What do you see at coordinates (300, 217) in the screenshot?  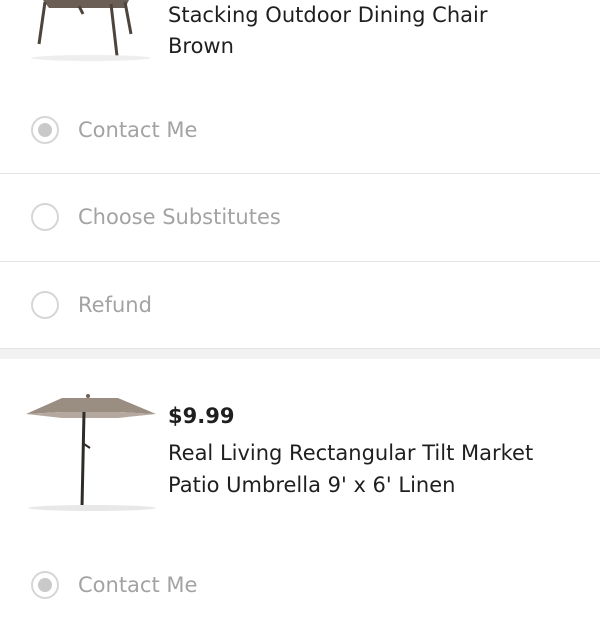 I see `item1-option-choose-substitutes: Choose Substitutes` at bounding box center [300, 217].